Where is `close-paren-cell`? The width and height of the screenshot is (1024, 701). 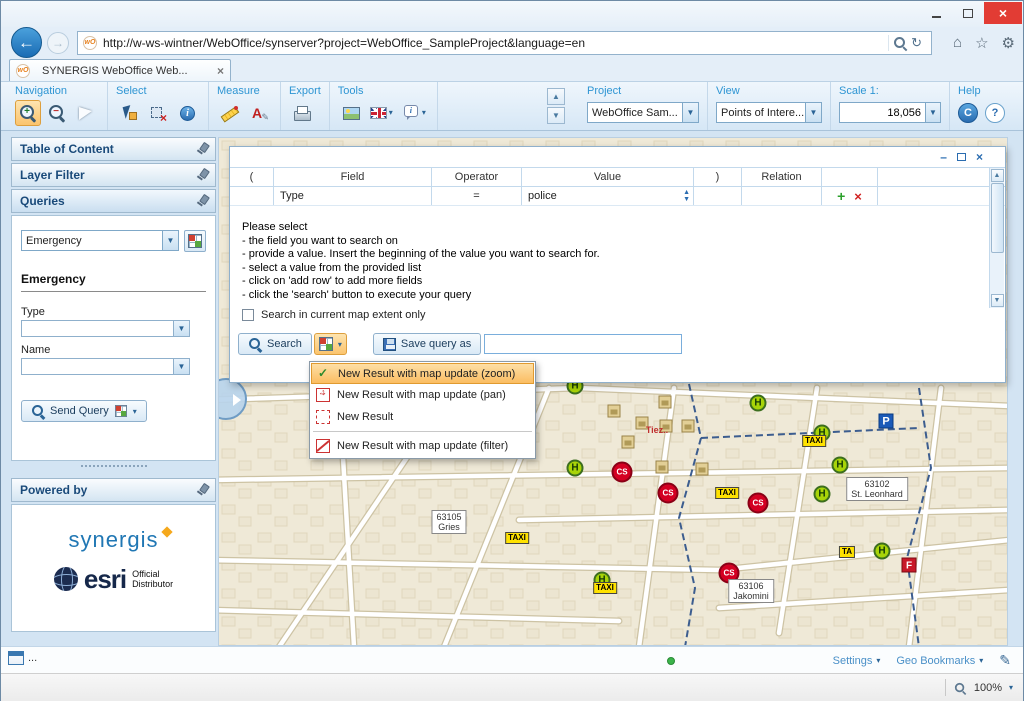
close-paren-cell is located at coordinates (718, 196).